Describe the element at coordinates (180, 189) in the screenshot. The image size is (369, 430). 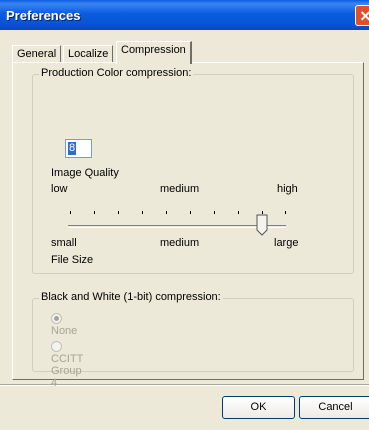
I see `quality-medium-label: medium` at that location.